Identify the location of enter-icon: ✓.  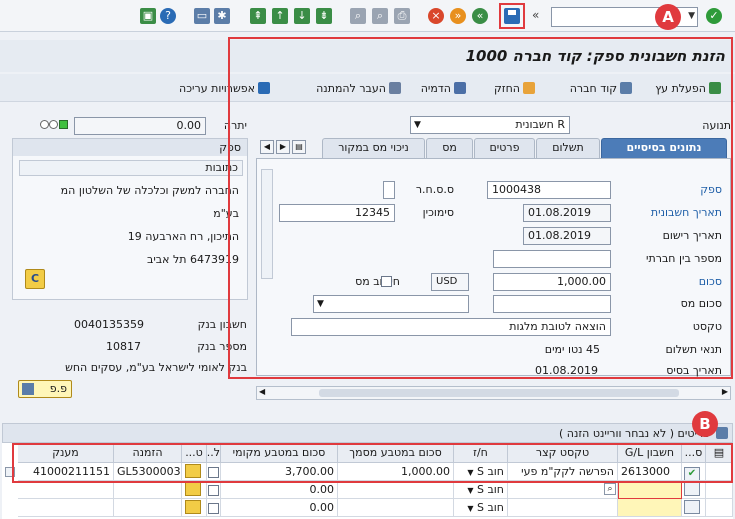
(714, 16).